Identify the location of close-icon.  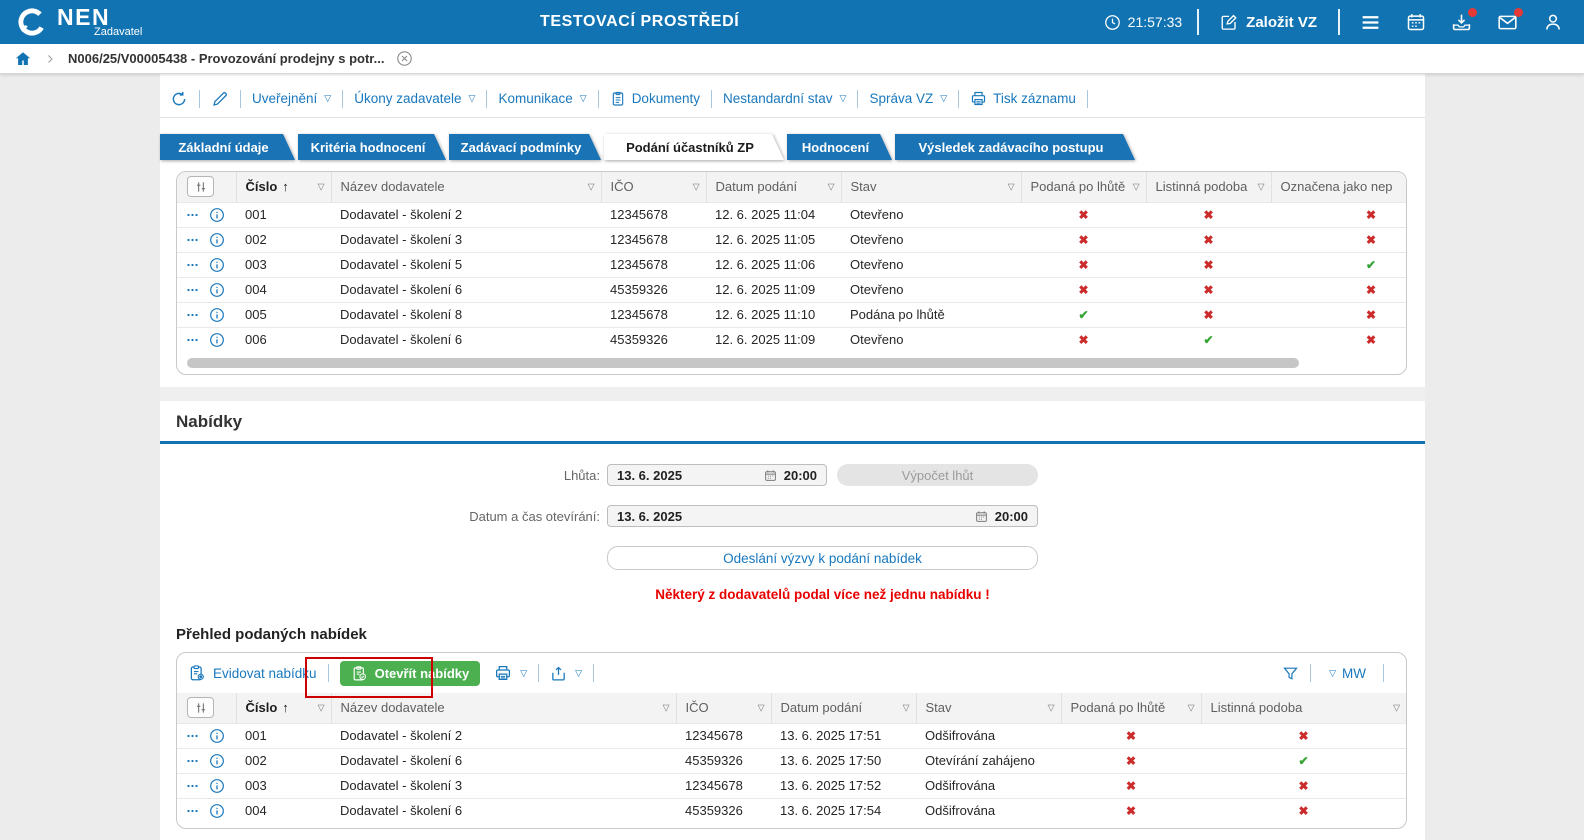
(404, 58).